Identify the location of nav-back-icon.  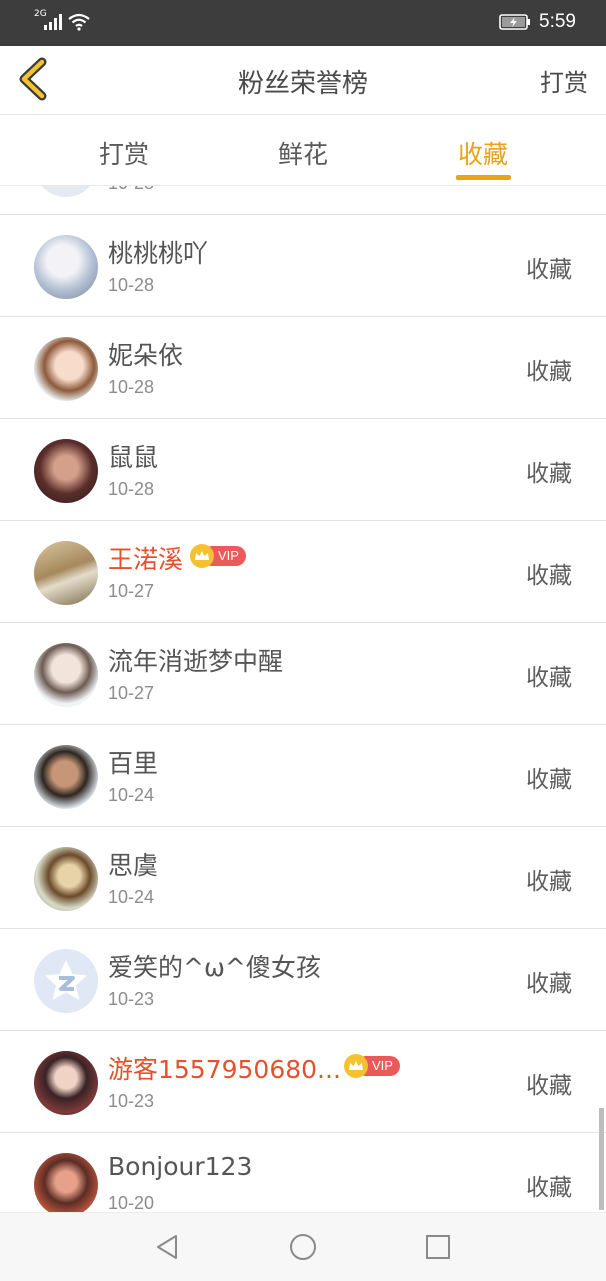
(168, 1247).